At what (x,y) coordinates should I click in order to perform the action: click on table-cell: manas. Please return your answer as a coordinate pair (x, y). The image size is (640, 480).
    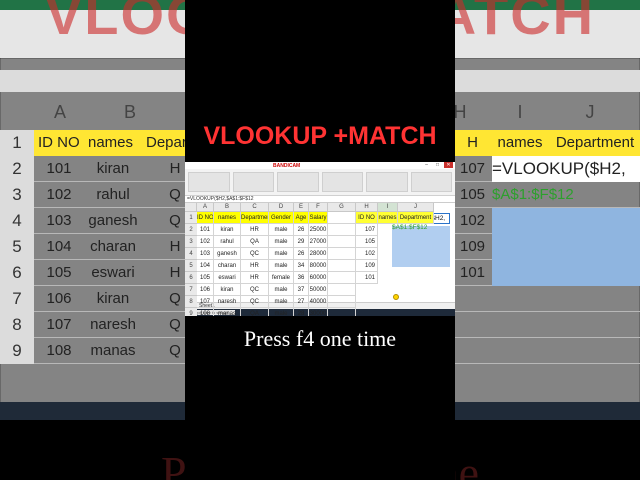
    Looking at the image, I should click on (227, 312).